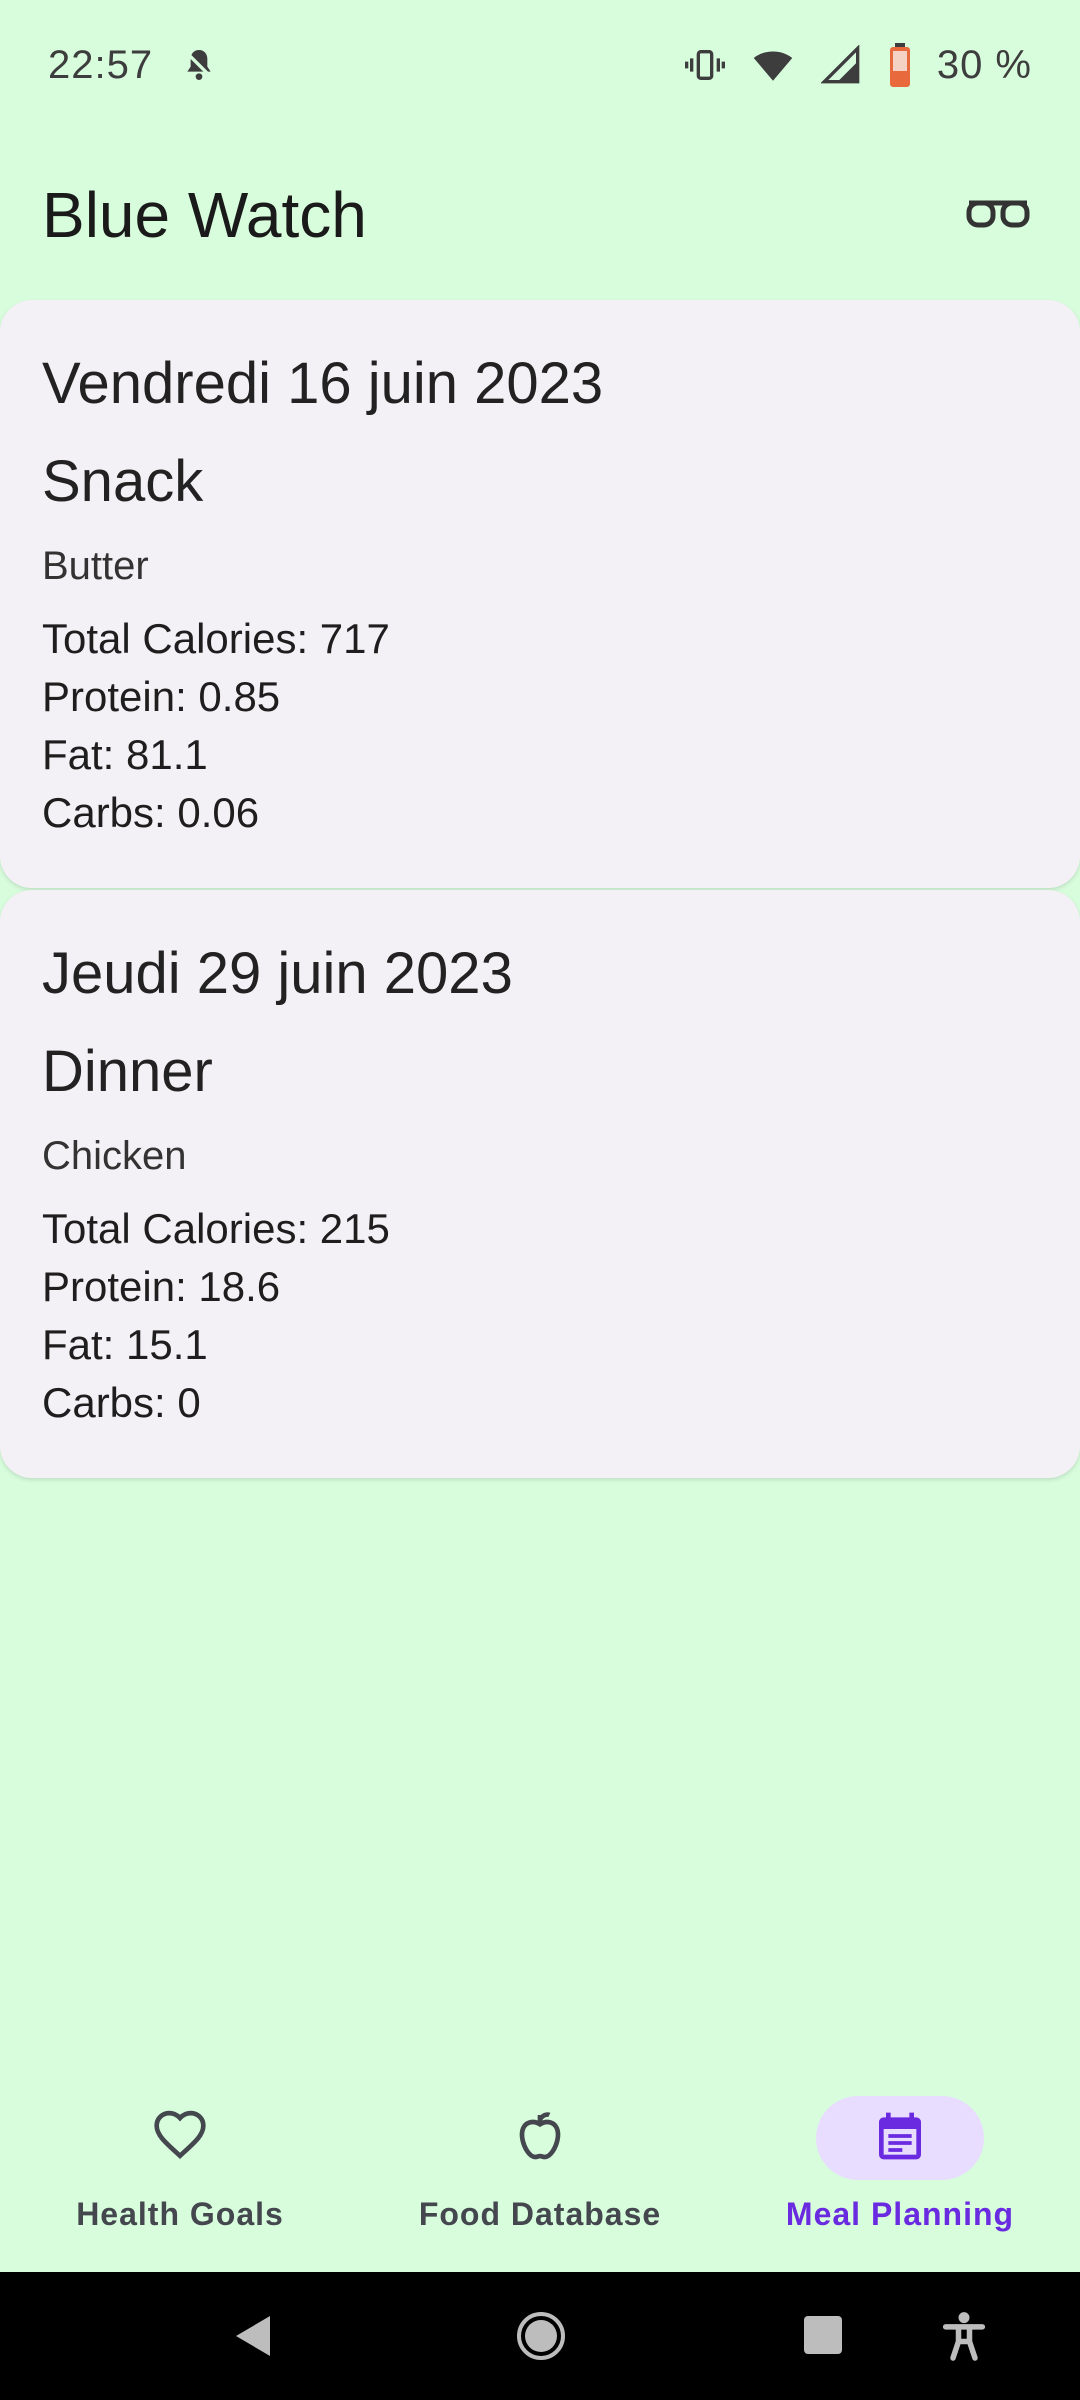  What do you see at coordinates (125, 1344) in the screenshot?
I see `meal-fat: Fat: 15.1` at bounding box center [125, 1344].